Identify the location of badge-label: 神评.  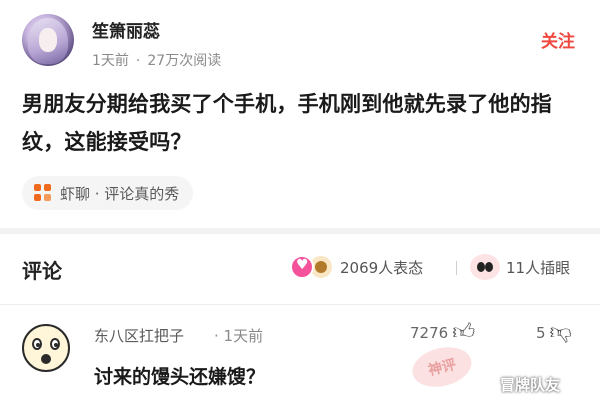
(442, 368).